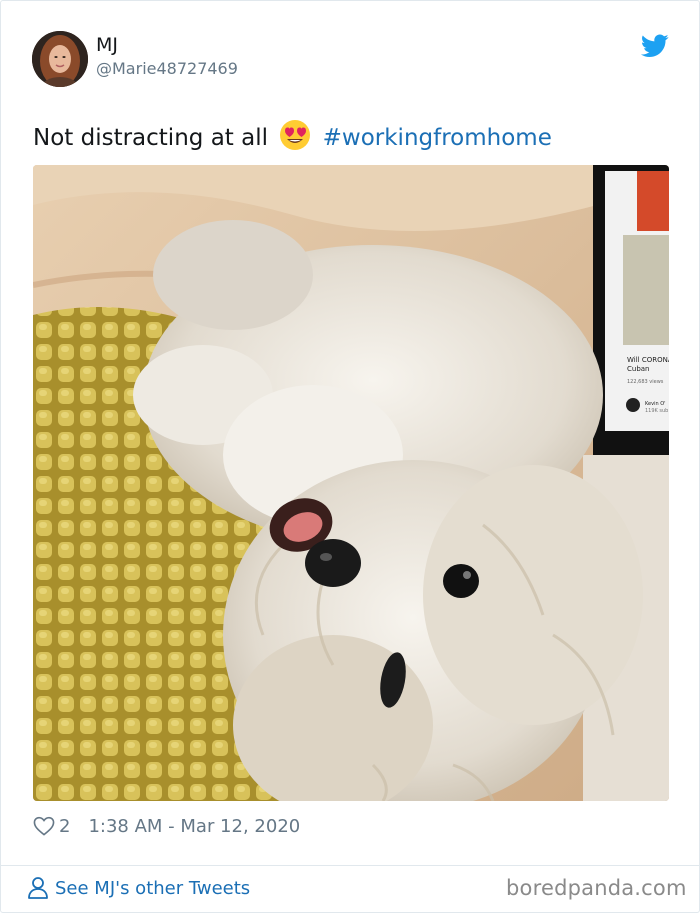  I want to click on laptop-text-subs: 119K sub, so click(656, 411).